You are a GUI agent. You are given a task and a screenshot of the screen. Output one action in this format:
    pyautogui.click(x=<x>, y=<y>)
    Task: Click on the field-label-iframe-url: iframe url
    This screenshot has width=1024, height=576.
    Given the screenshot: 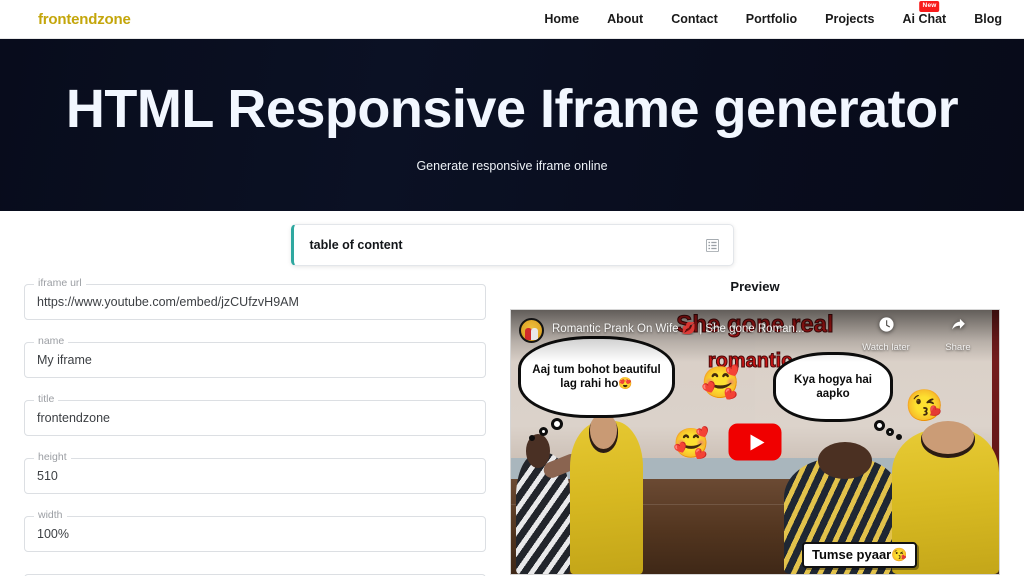 What is the action you would take?
    pyautogui.click(x=60, y=283)
    